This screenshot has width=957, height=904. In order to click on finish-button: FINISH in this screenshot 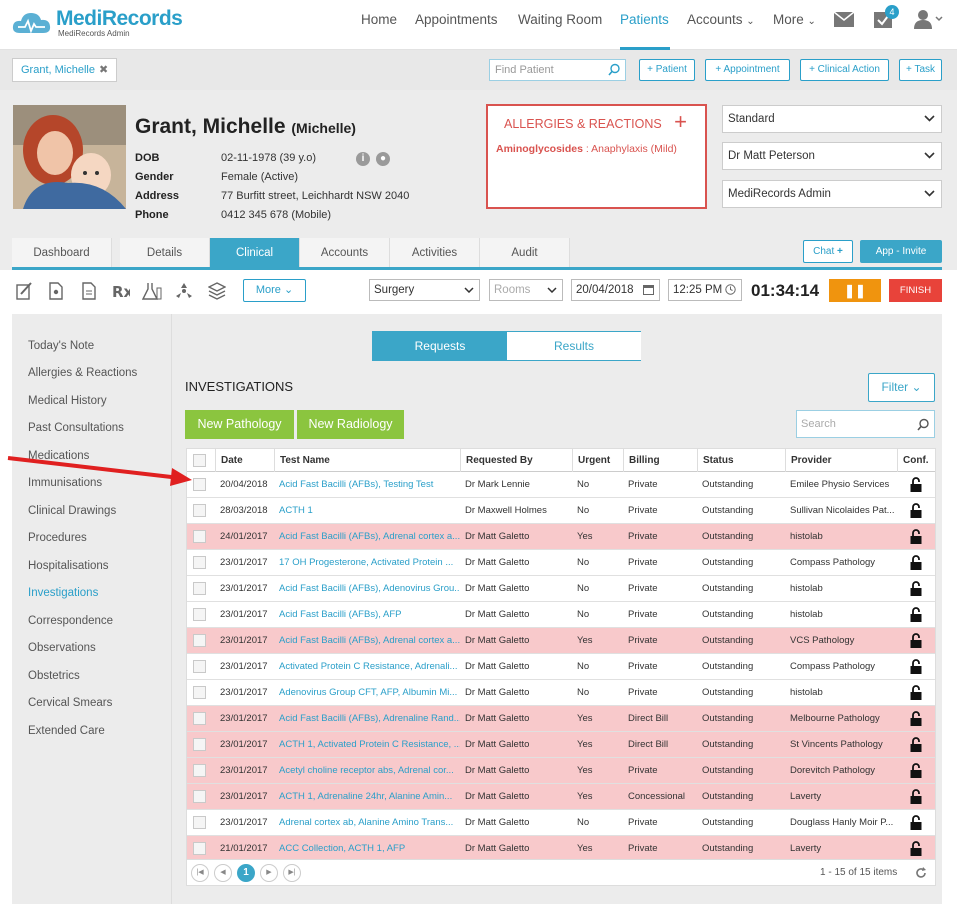, I will do `click(915, 290)`.